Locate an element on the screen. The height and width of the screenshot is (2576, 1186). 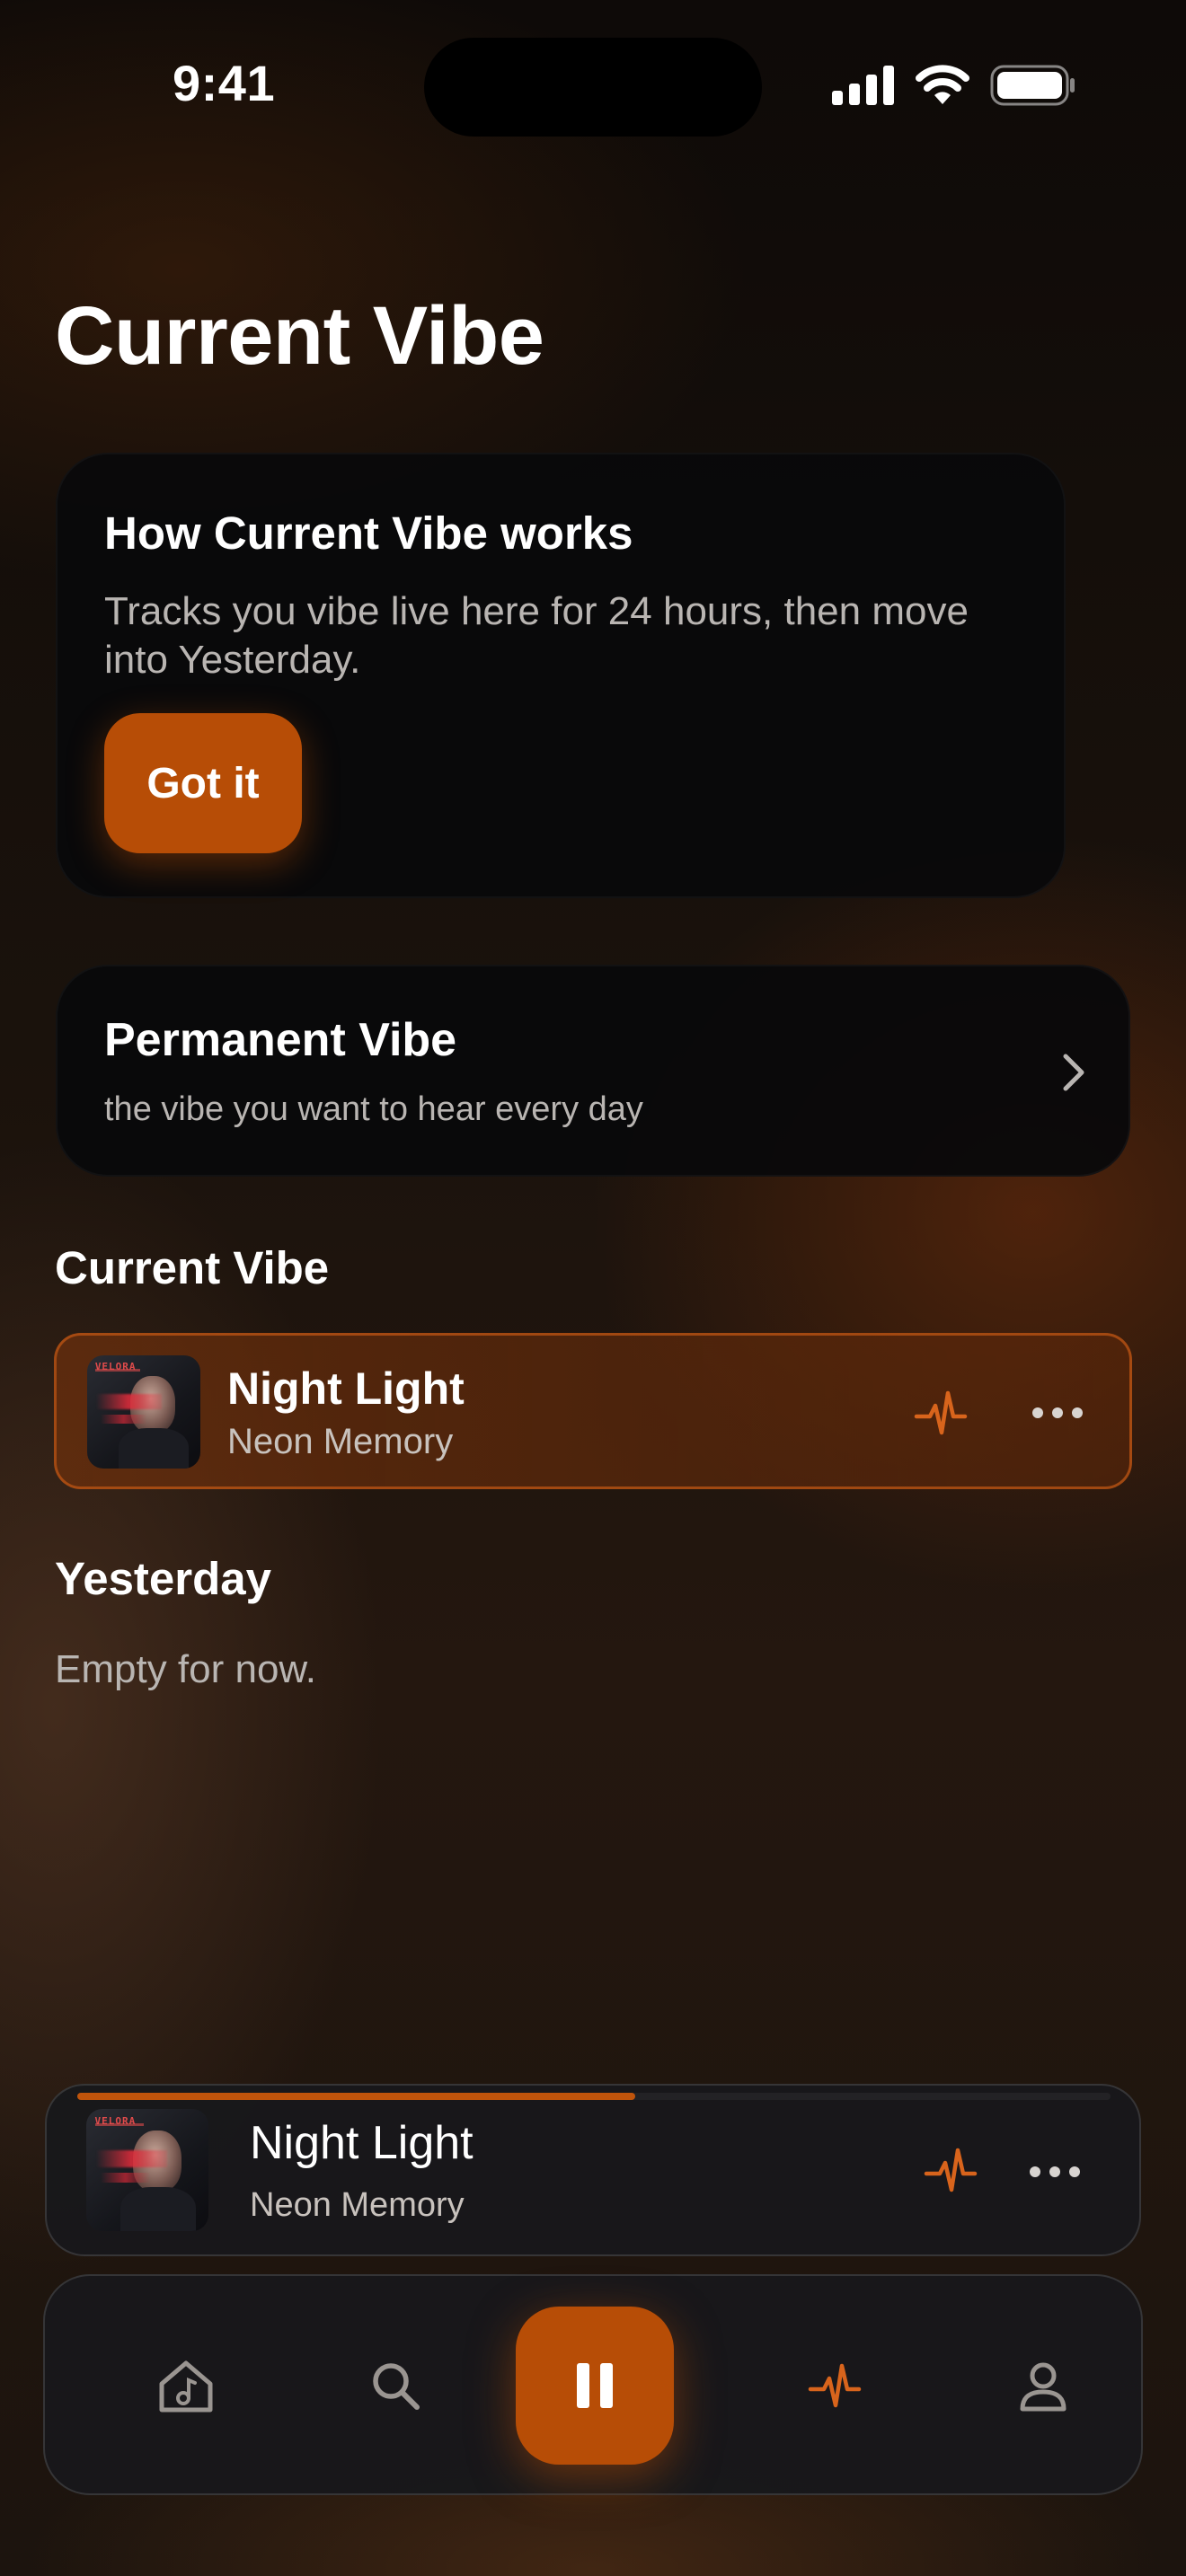
now-playing-title: Night Light is located at coordinates (362, 2143).